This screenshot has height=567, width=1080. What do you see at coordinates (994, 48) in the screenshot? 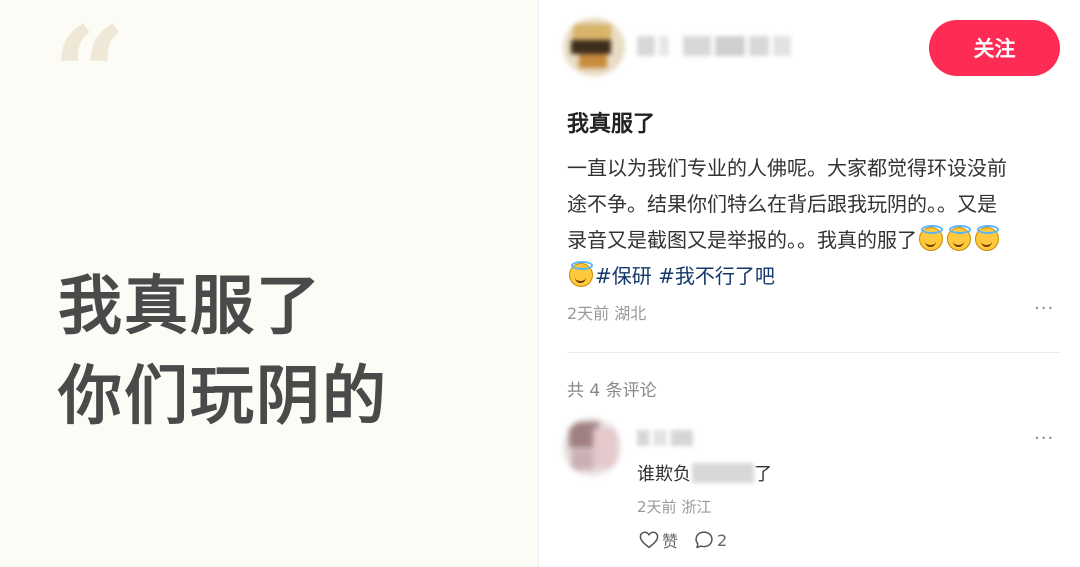
I see `follow-button: 关注` at bounding box center [994, 48].